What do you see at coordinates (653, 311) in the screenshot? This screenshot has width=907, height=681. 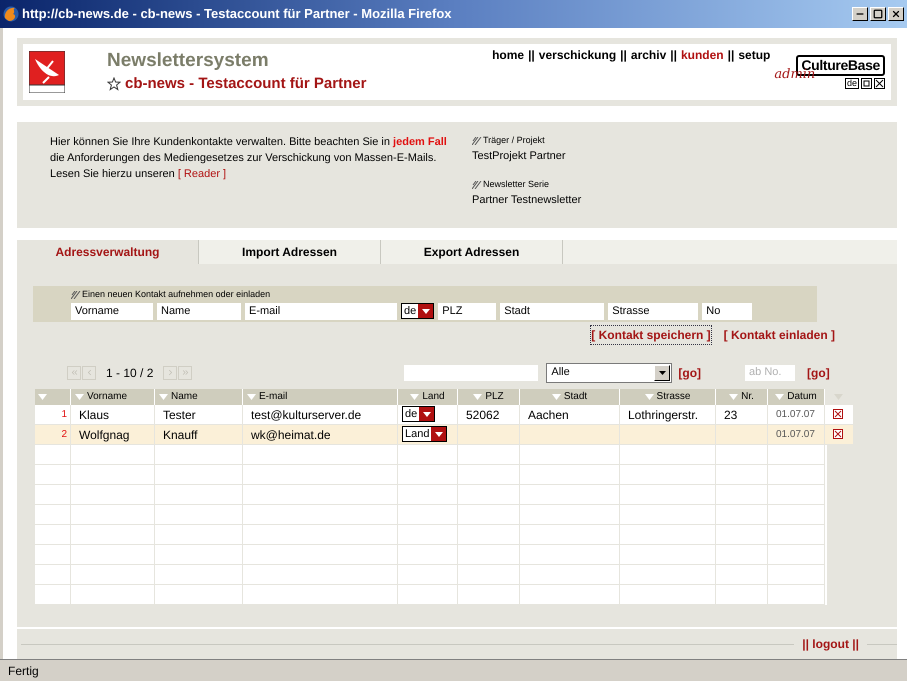 I see `text-input: Strasse` at bounding box center [653, 311].